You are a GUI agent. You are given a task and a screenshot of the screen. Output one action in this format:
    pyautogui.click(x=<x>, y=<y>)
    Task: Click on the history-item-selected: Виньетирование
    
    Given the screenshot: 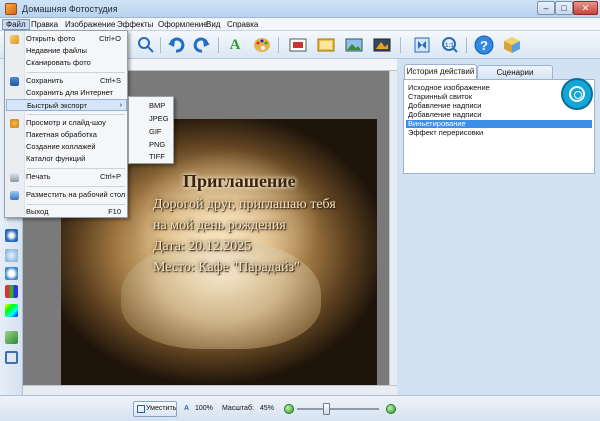 What is the action you would take?
    pyautogui.click(x=499, y=124)
    